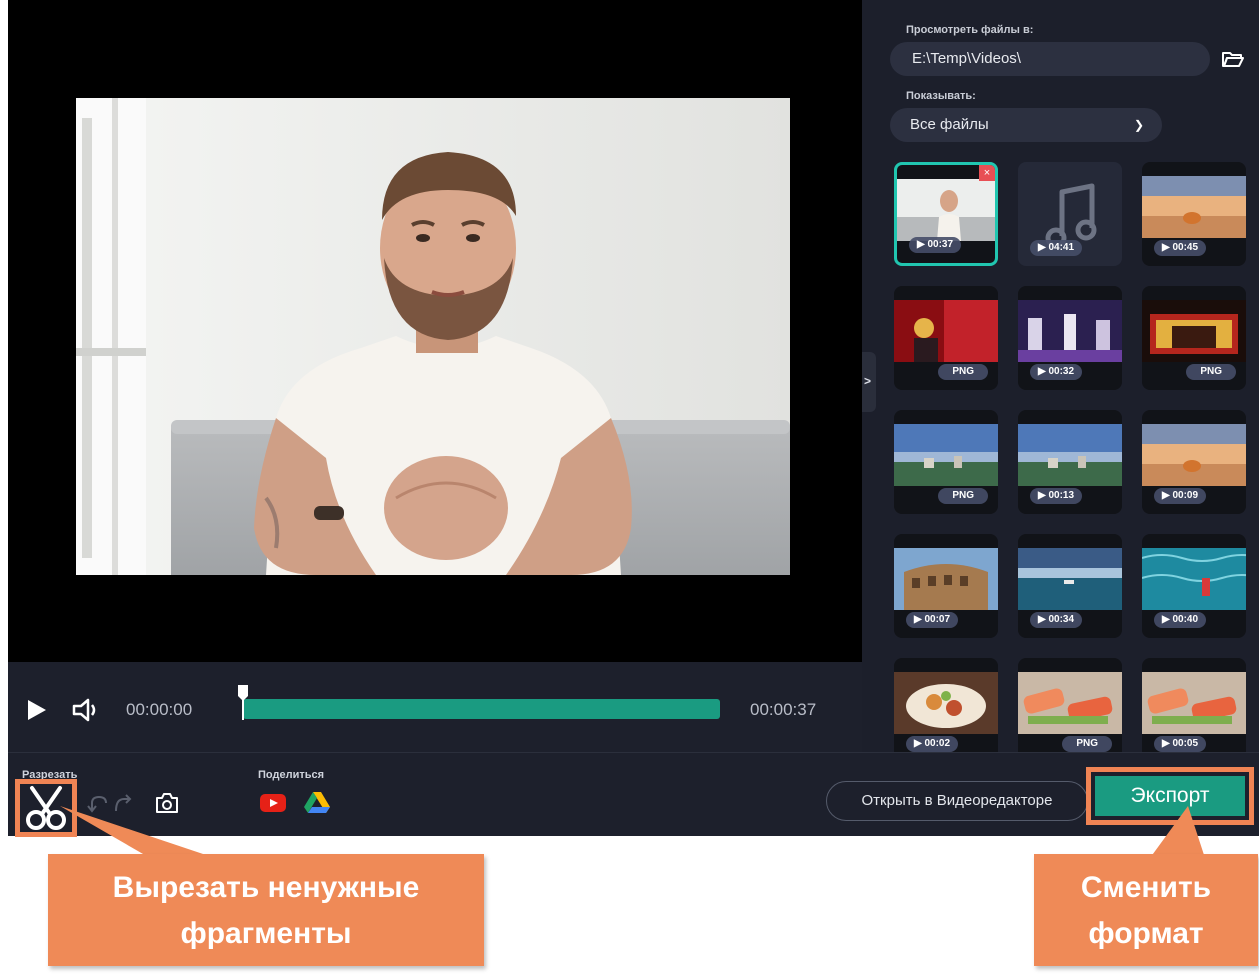  I want to click on file-tile: ▶ 00:07, so click(946, 586).